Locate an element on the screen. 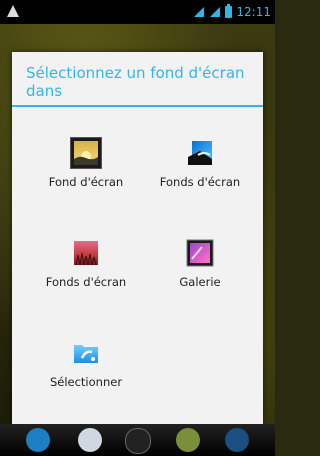  status-clock: 12:11 is located at coordinates (253, 12).